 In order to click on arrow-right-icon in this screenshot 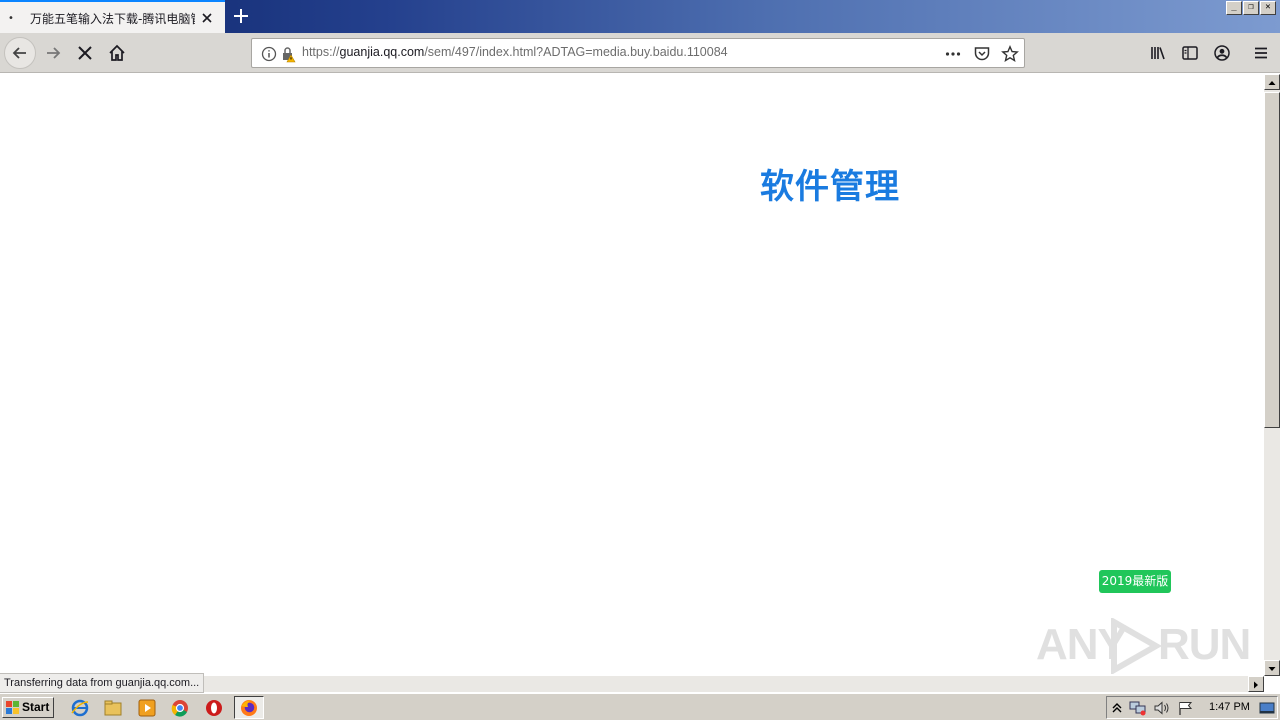, I will do `click(1256, 685)`.